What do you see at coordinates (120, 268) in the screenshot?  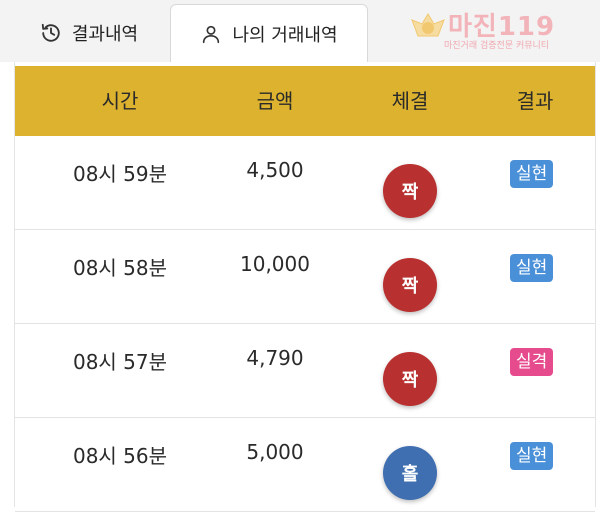 I see `time-cell: 08시 58분` at bounding box center [120, 268].